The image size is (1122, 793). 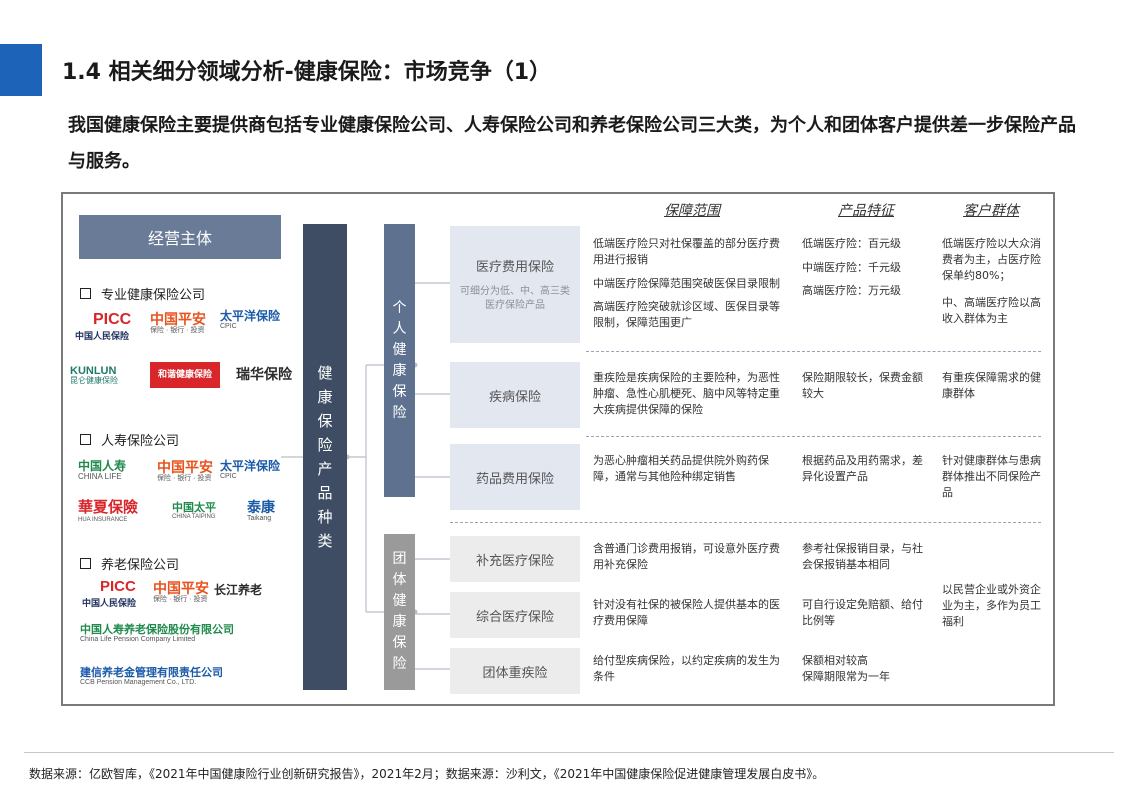 What do you see at coordinates (991, 211) in the screenshot?
I see `column-header-customer: 客户群体` at bounding box center [991, 211].